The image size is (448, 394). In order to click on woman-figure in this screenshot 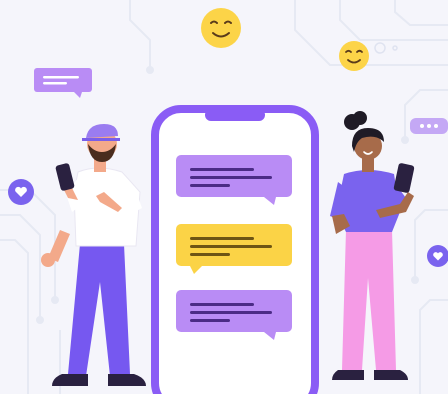, I will do `click(372, 245)`.